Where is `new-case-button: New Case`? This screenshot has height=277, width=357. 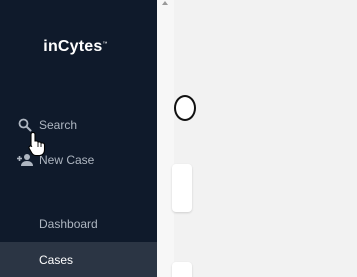
new-case-button: New Case is located at coordinates (55, 160).